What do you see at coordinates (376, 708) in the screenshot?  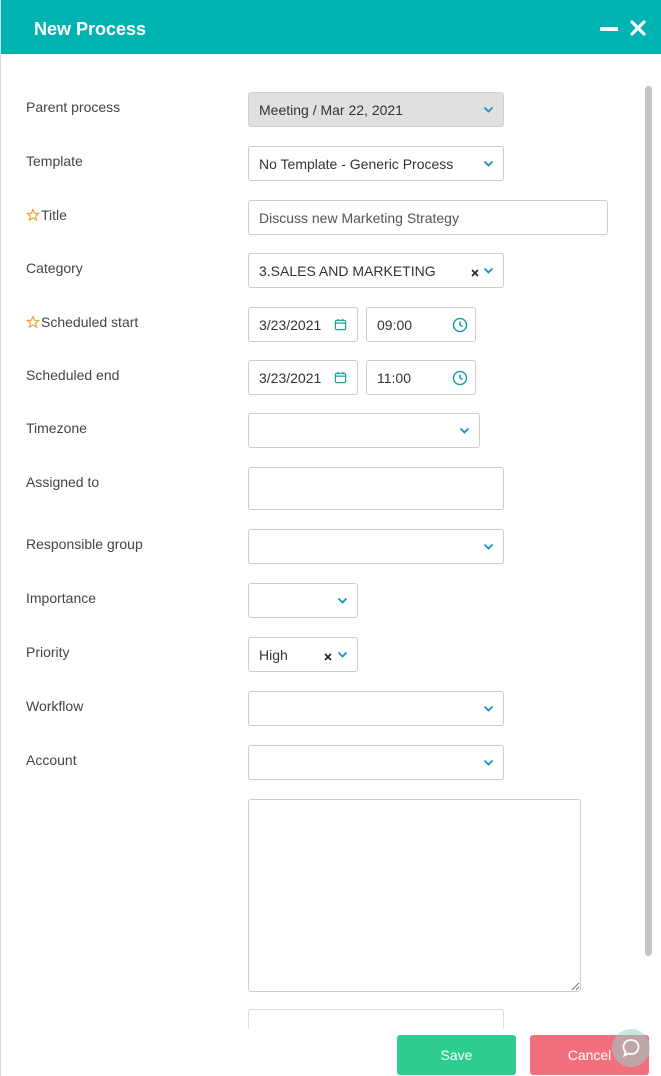 I see `workflow-select` at bounding box center [376, 708].